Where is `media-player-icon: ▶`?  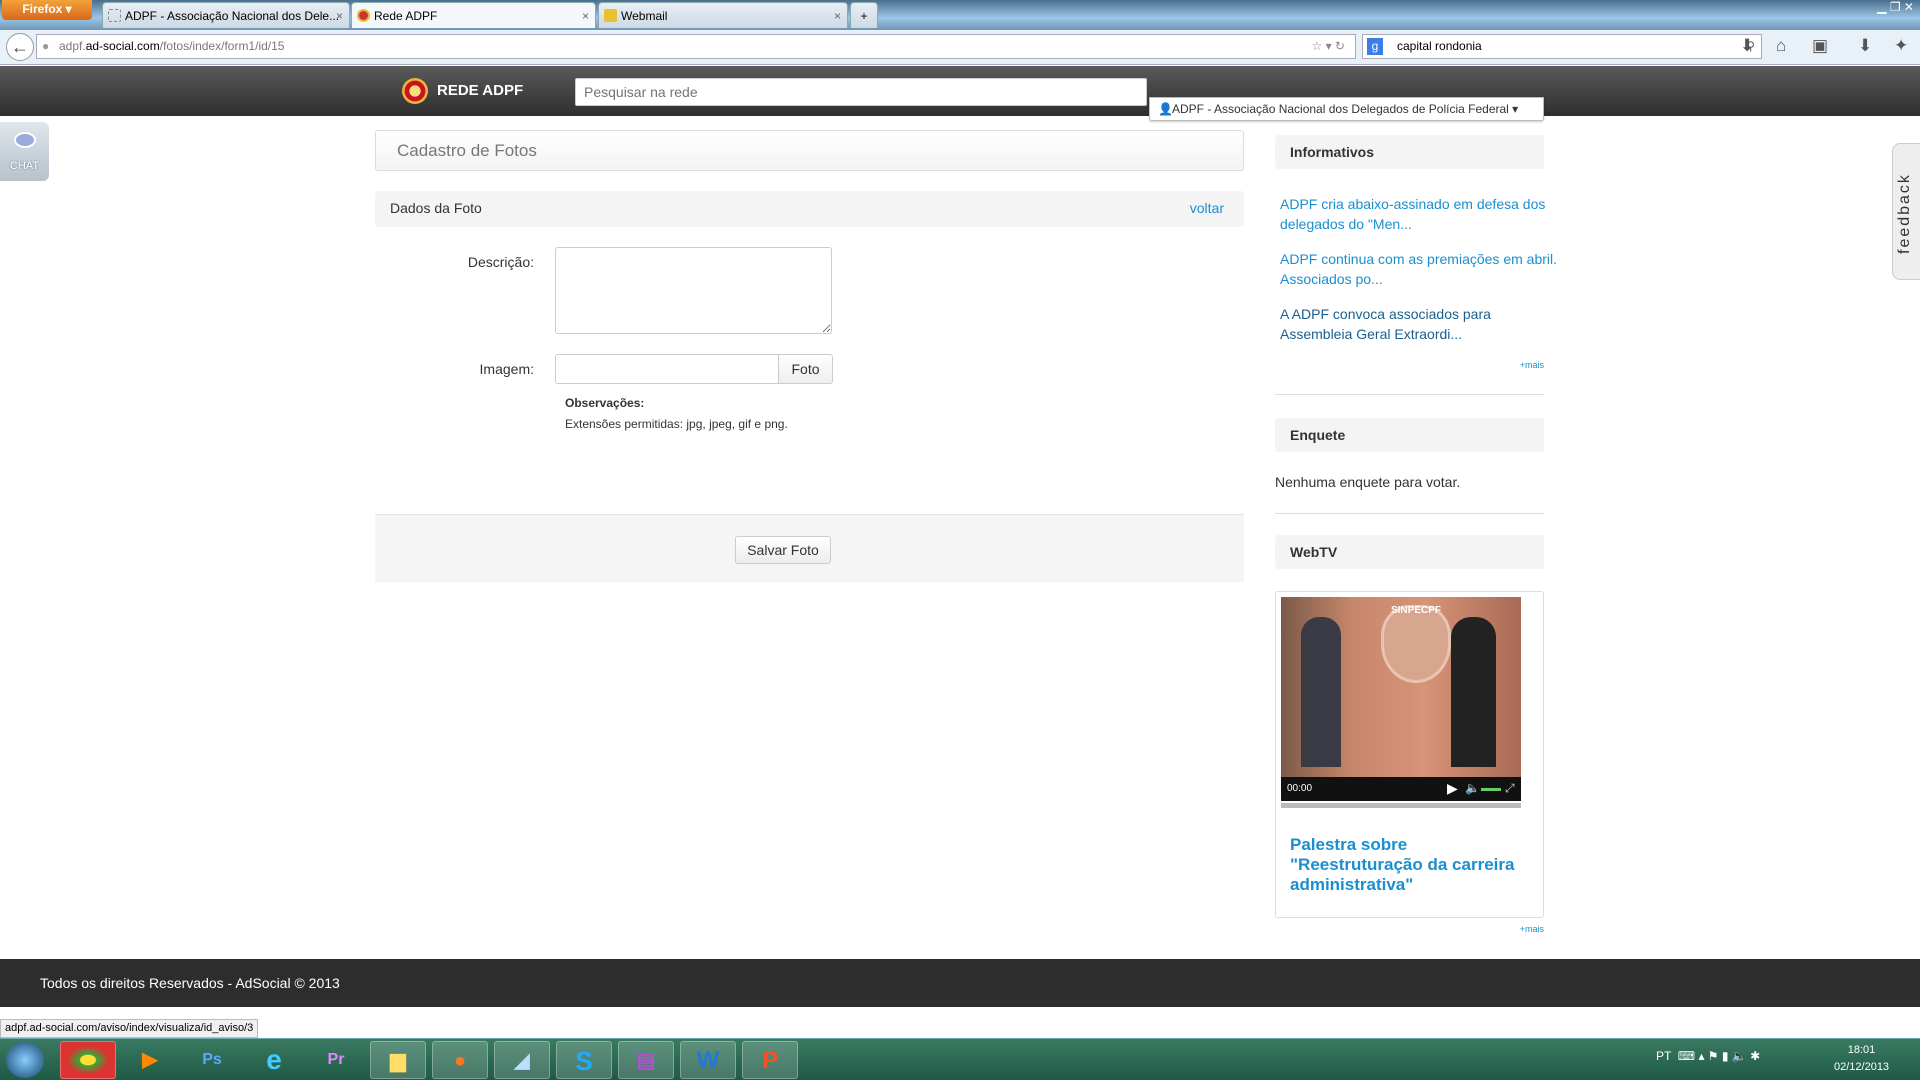
media-player-icon: ▶ is located at coordinates (150, 1060).